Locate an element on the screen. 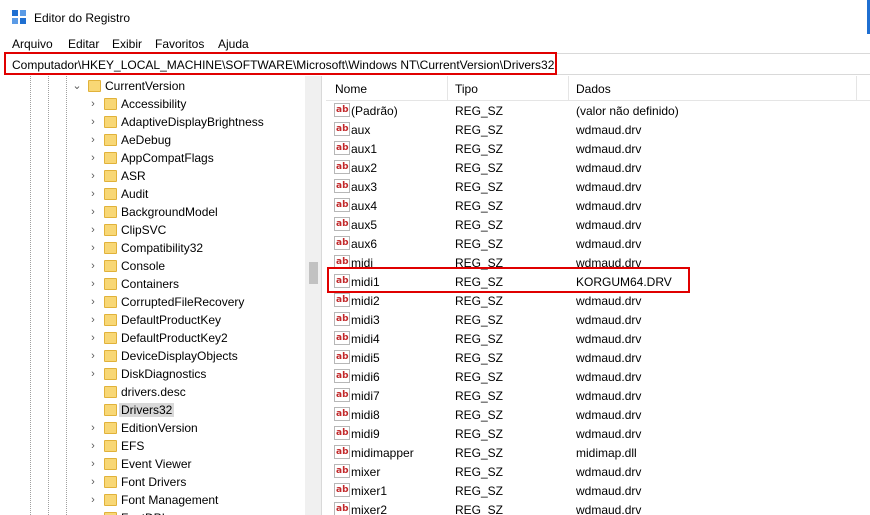 The width and height of the screenshot is (870, 515). tree-item: drivers.desc is located at coordinates (152, 392).